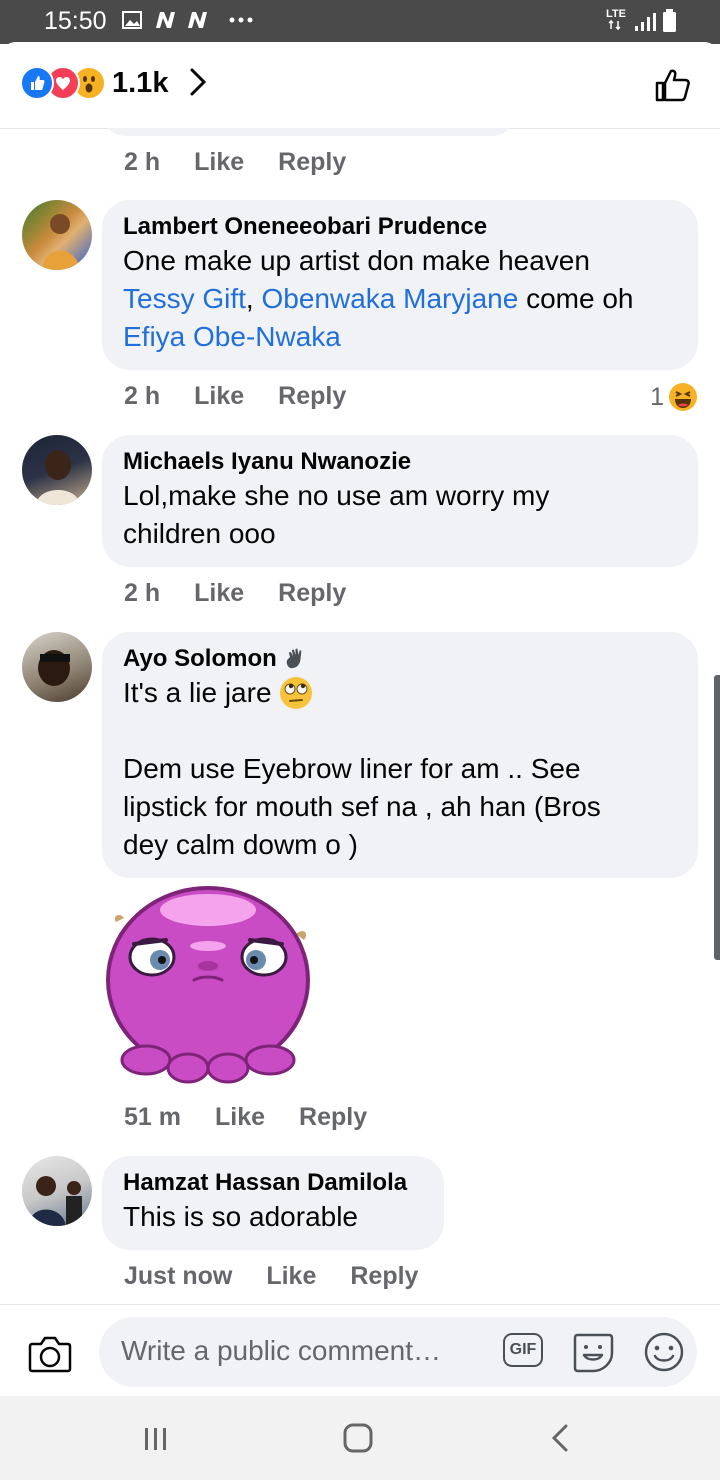  What do you see at coordinates (664, 1352) in the screenshot?
I see `emoji-icon` at bounding box center [664, 1352].